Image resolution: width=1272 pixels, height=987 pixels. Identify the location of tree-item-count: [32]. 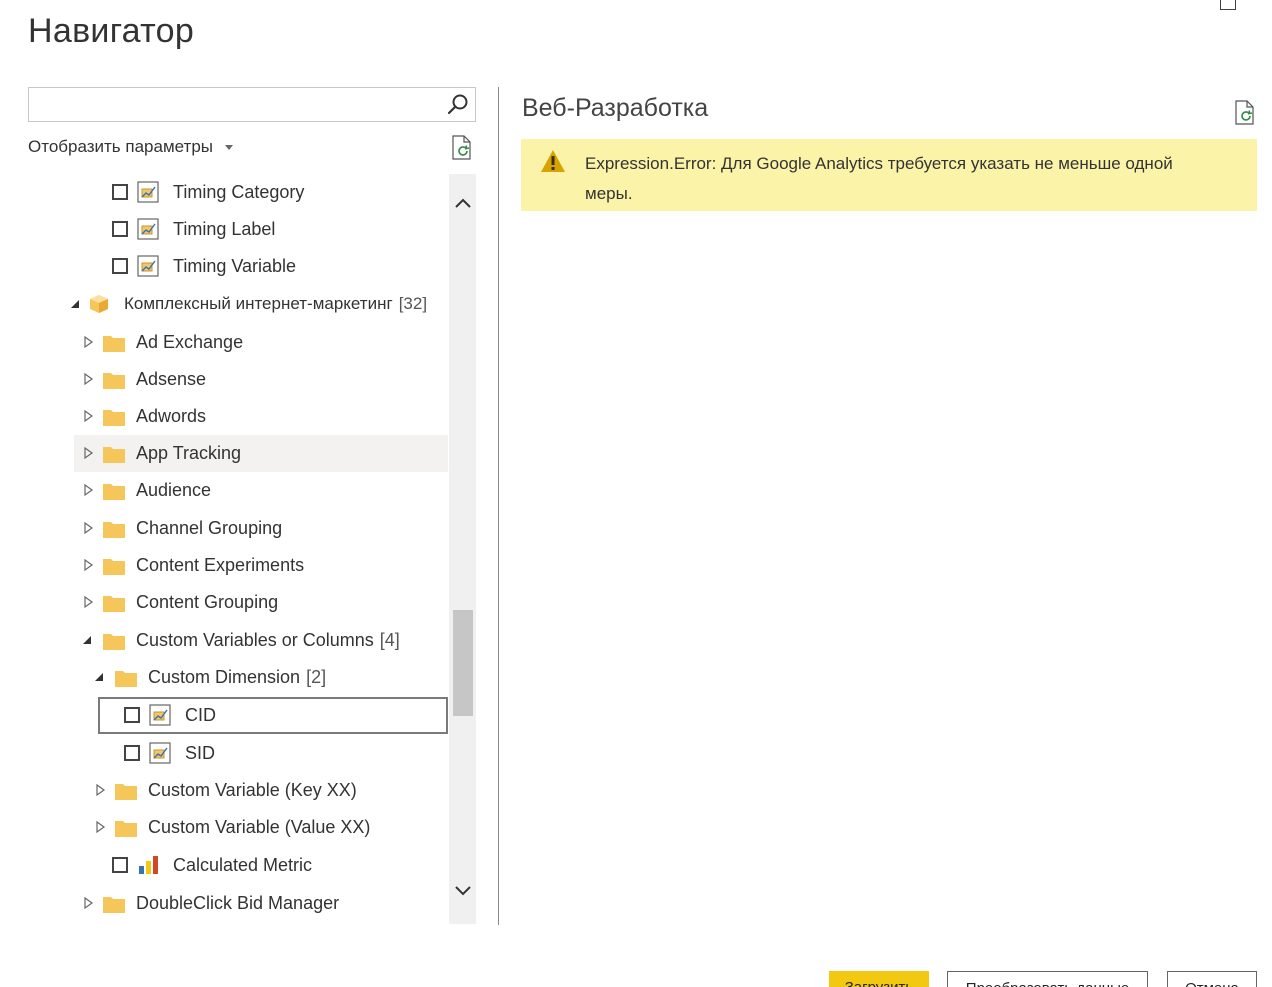
(413, 303).